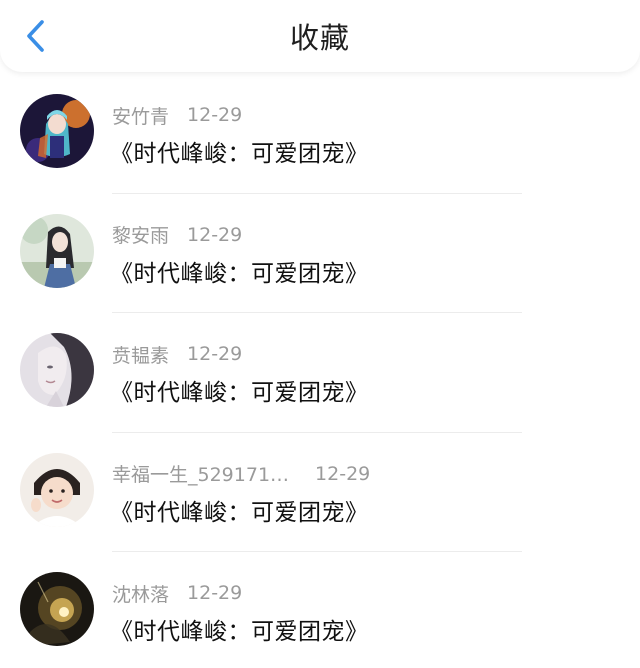  Describe the element at coordinates (57, 131) in the screenshot. I see `anime-character-avatar` at that location.